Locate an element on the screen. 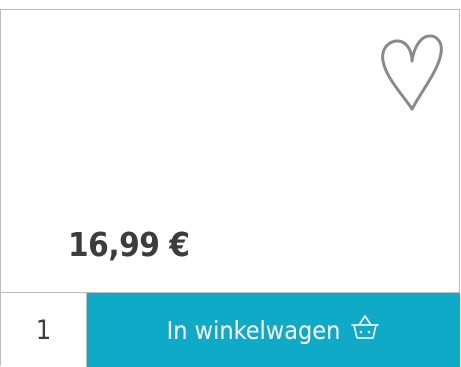  wishlist-heart-icon is located at coordinates (412, 73).